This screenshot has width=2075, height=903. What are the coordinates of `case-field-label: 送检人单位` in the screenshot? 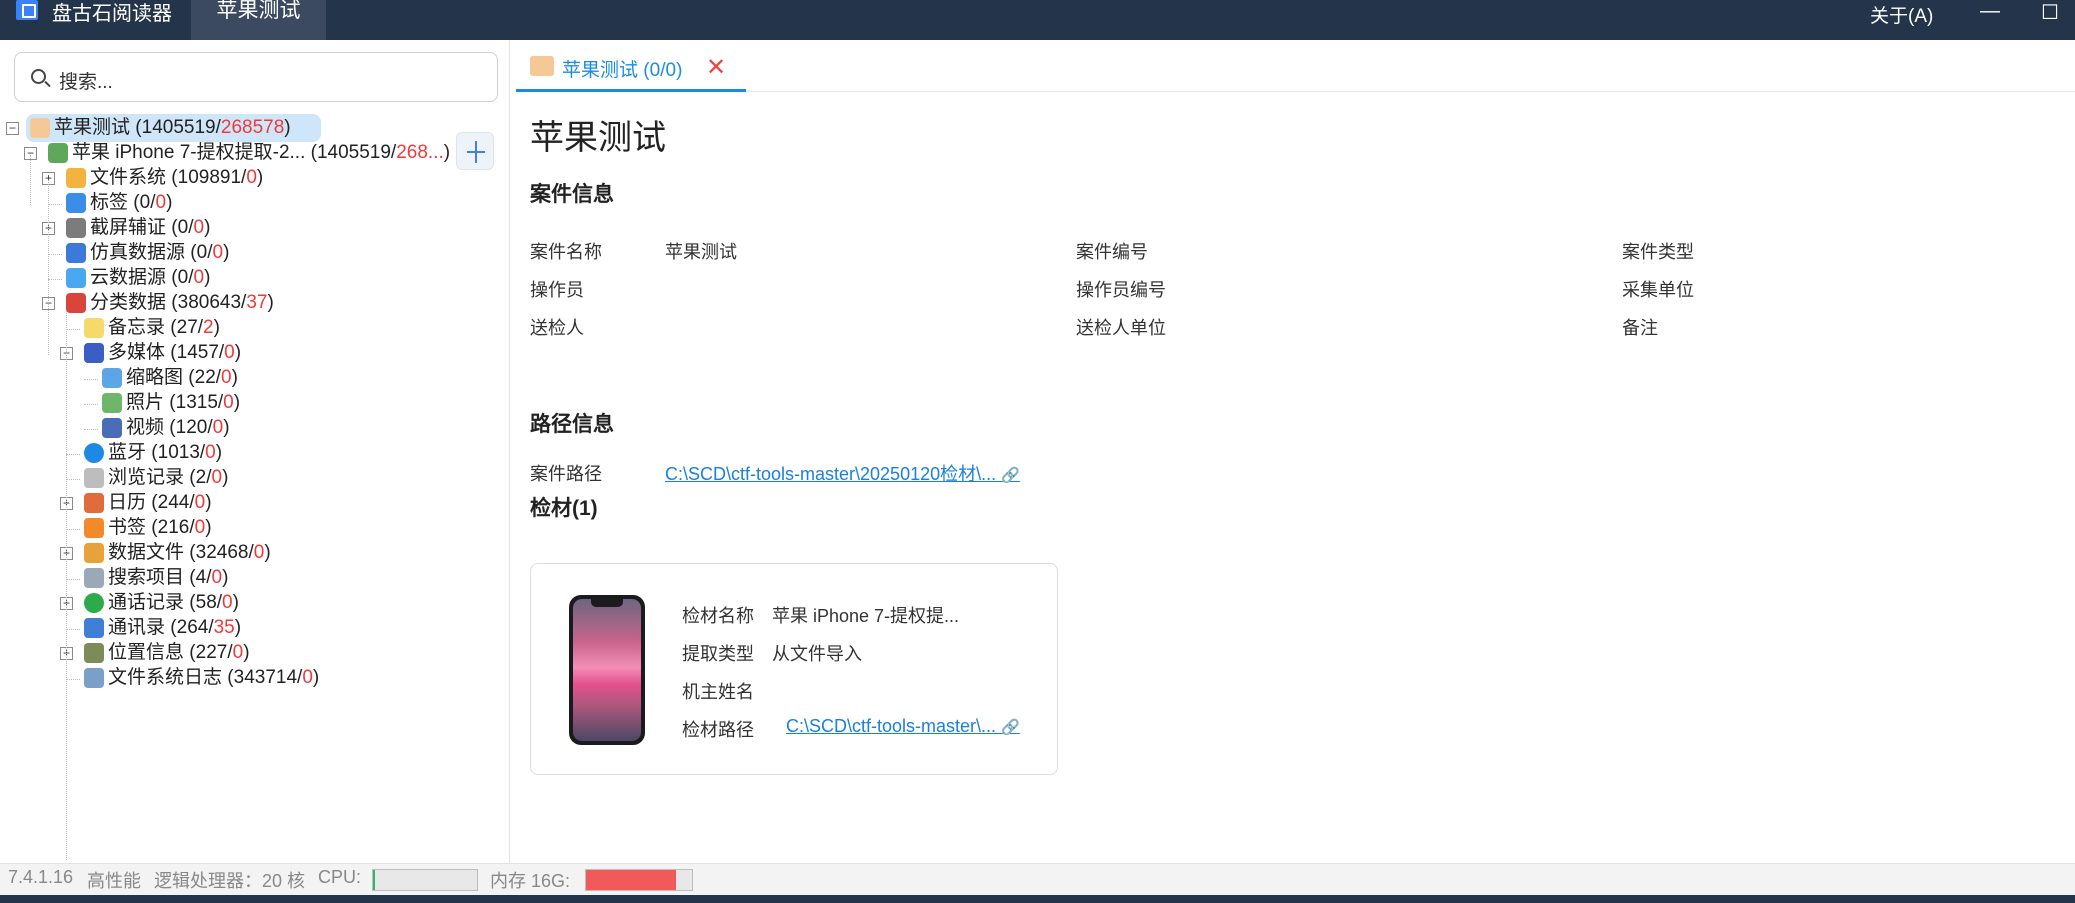 It's located at (1121, 328).